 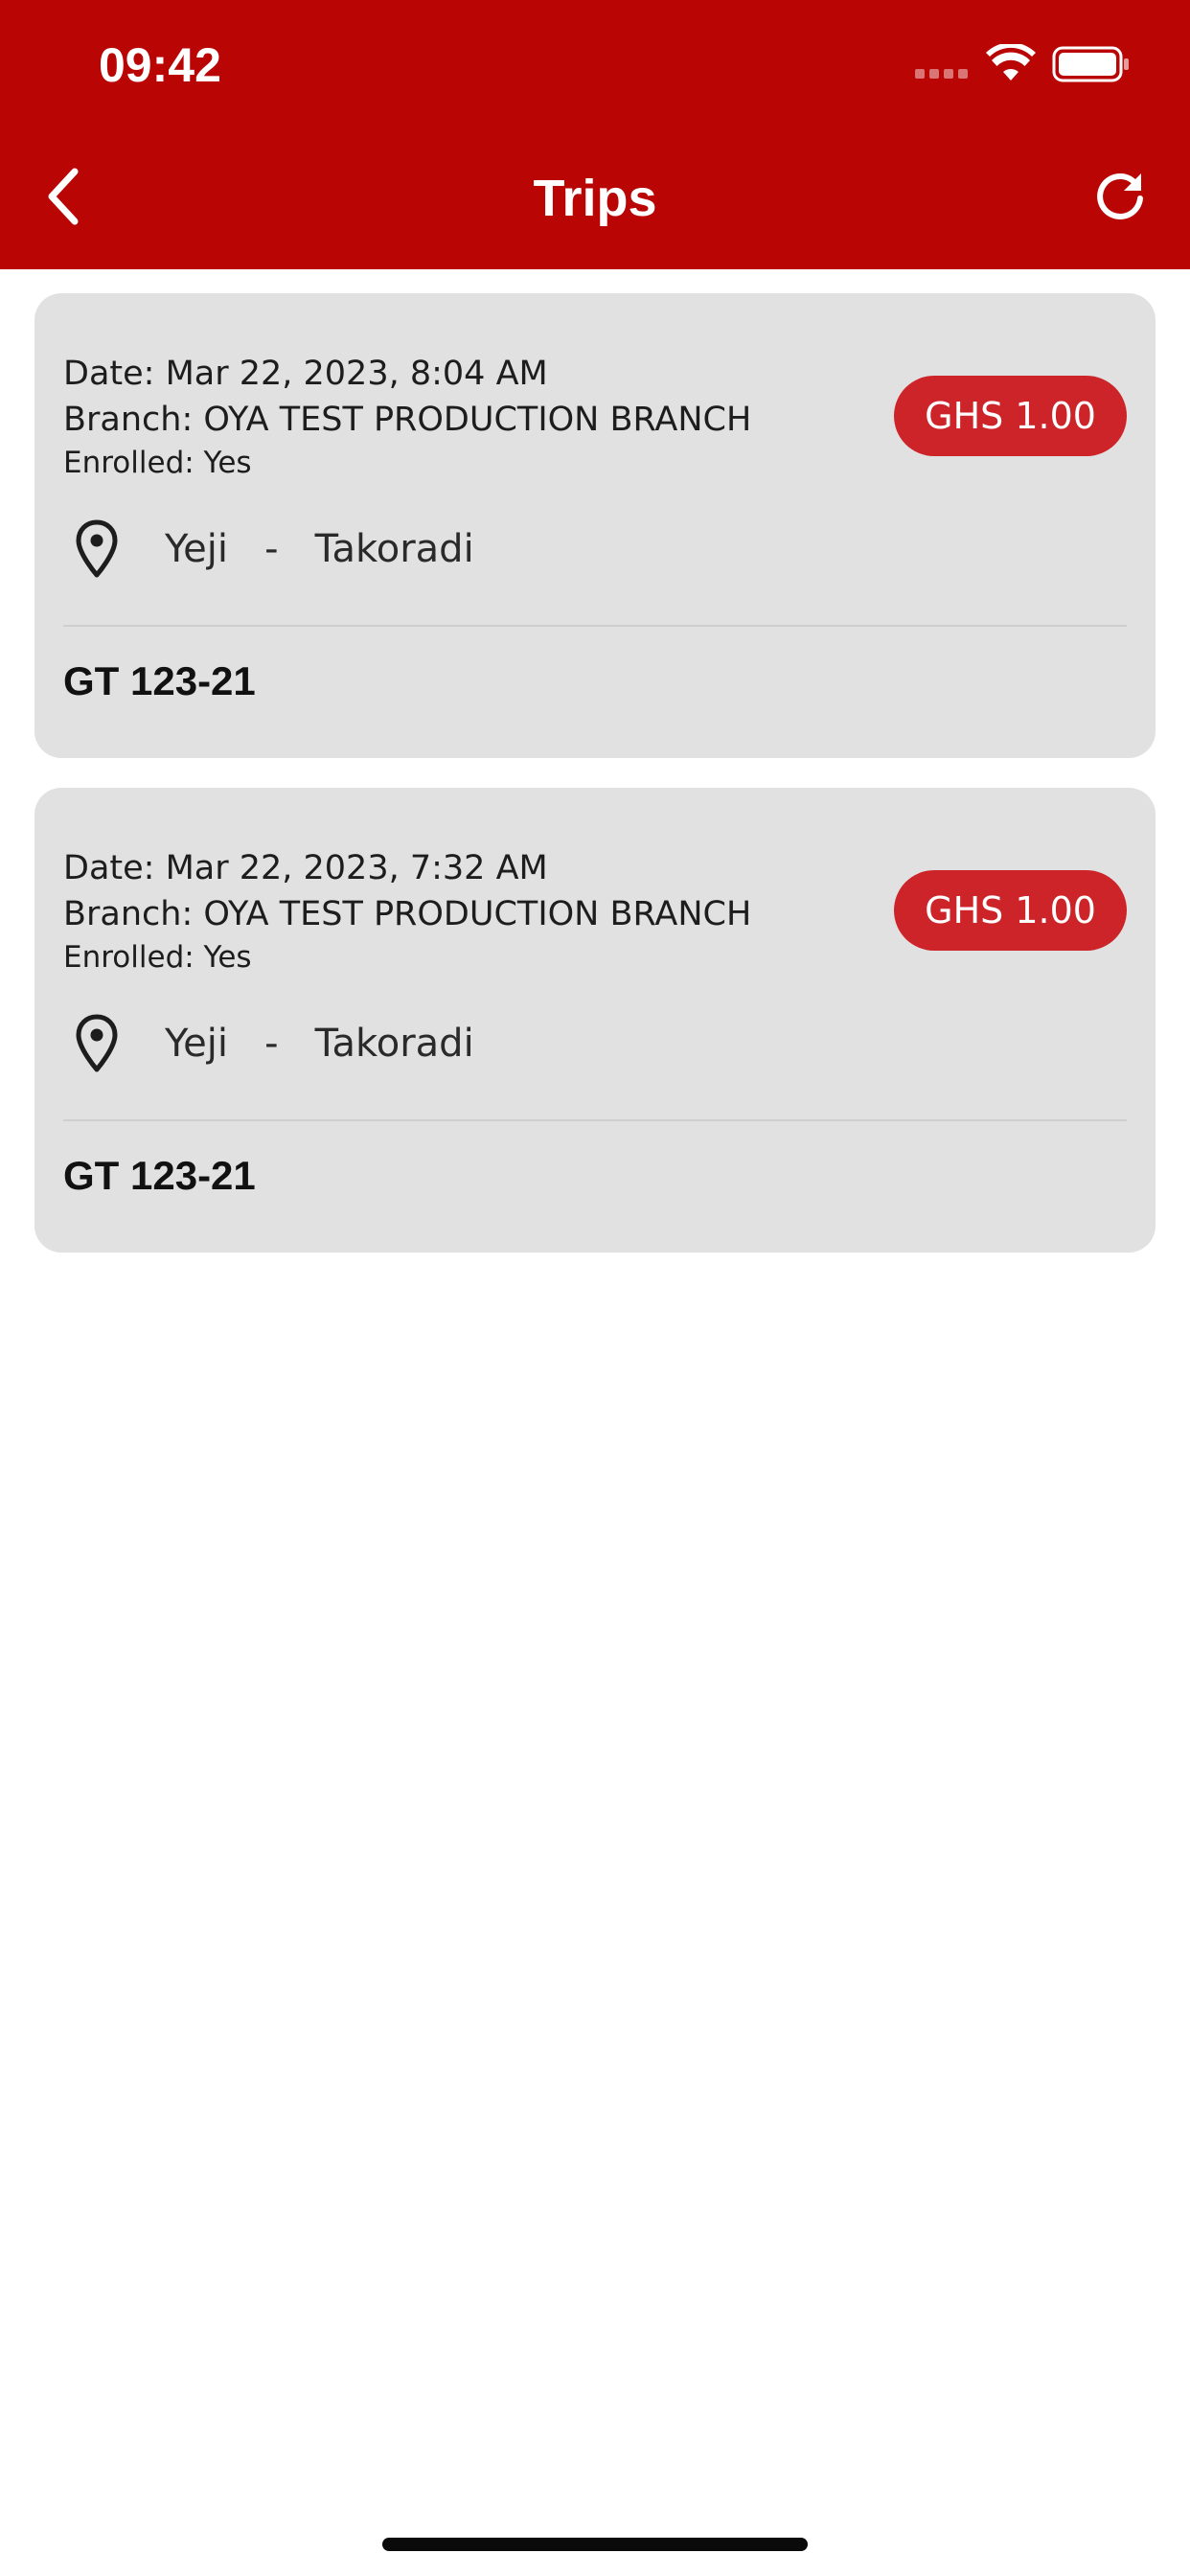 I want to click on page-title: Trips, so click(x=595, y=198).